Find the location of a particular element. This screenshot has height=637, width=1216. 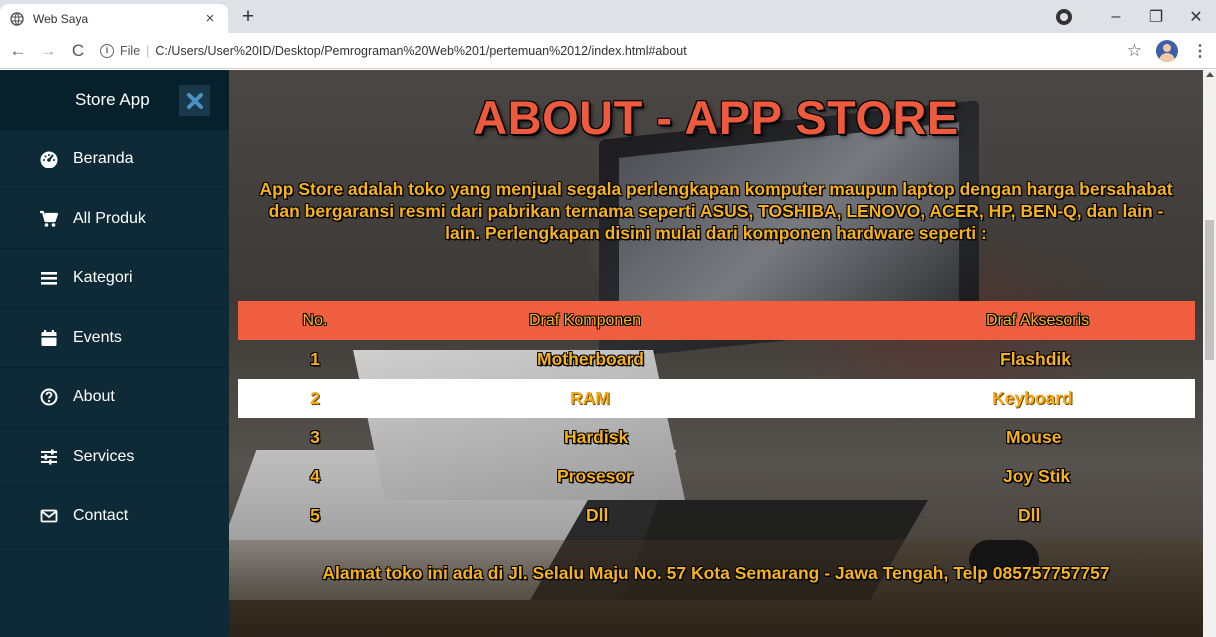

cell-komponen-text: RAM is located at coordinates (590, 398).